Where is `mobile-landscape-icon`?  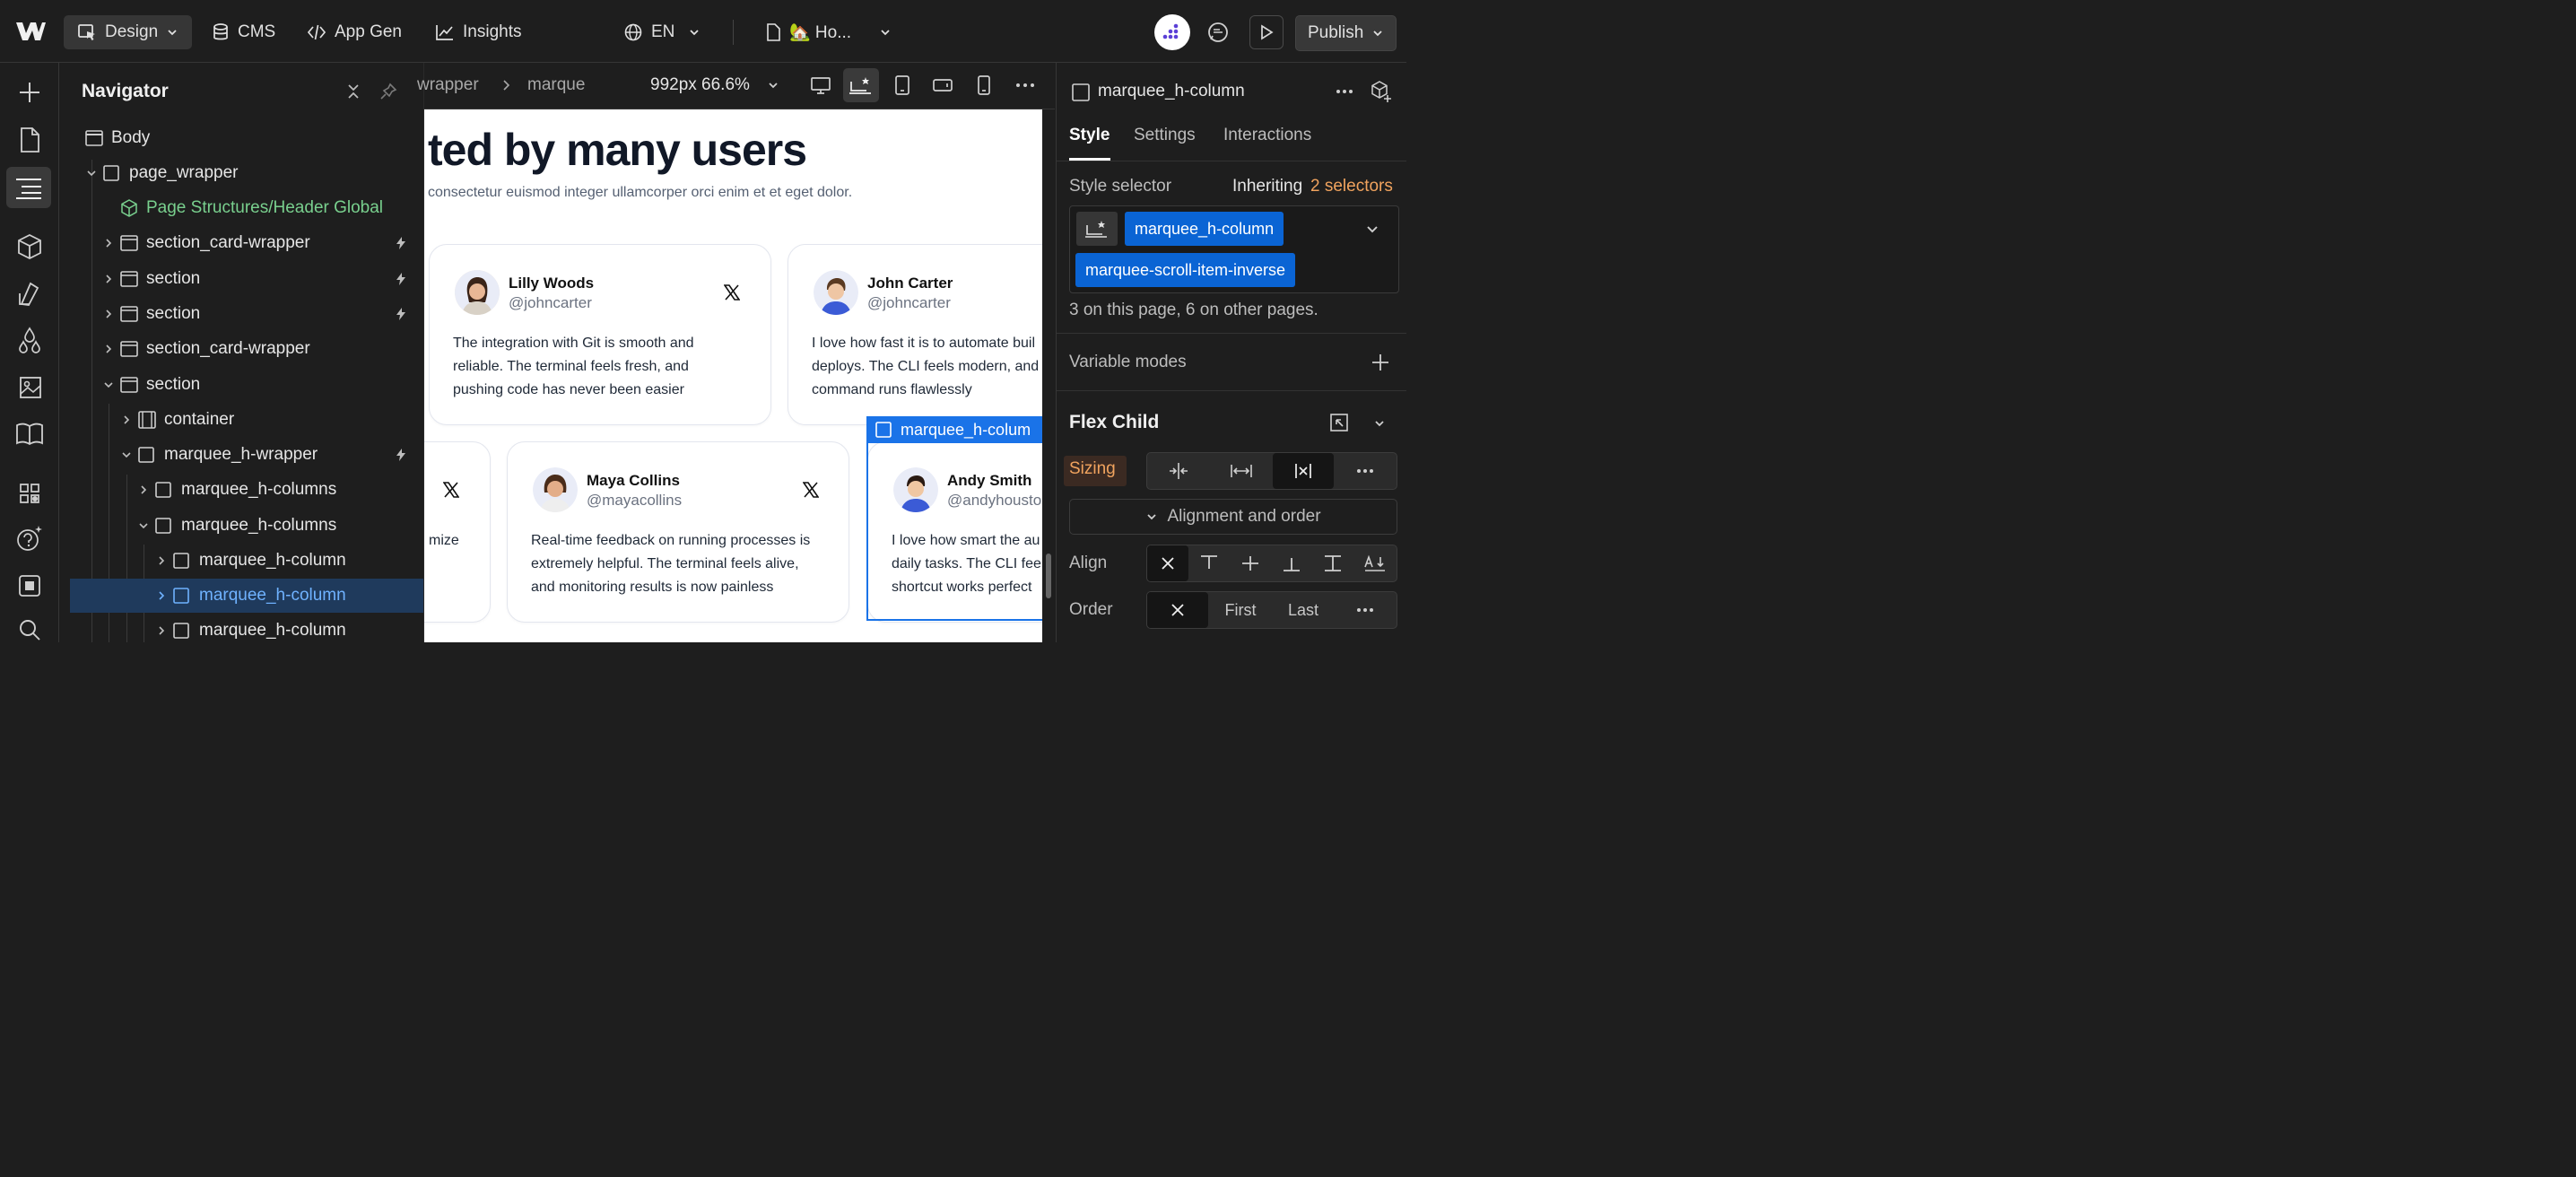
mobile-landscape-icon is located at coordinates (942, 85).